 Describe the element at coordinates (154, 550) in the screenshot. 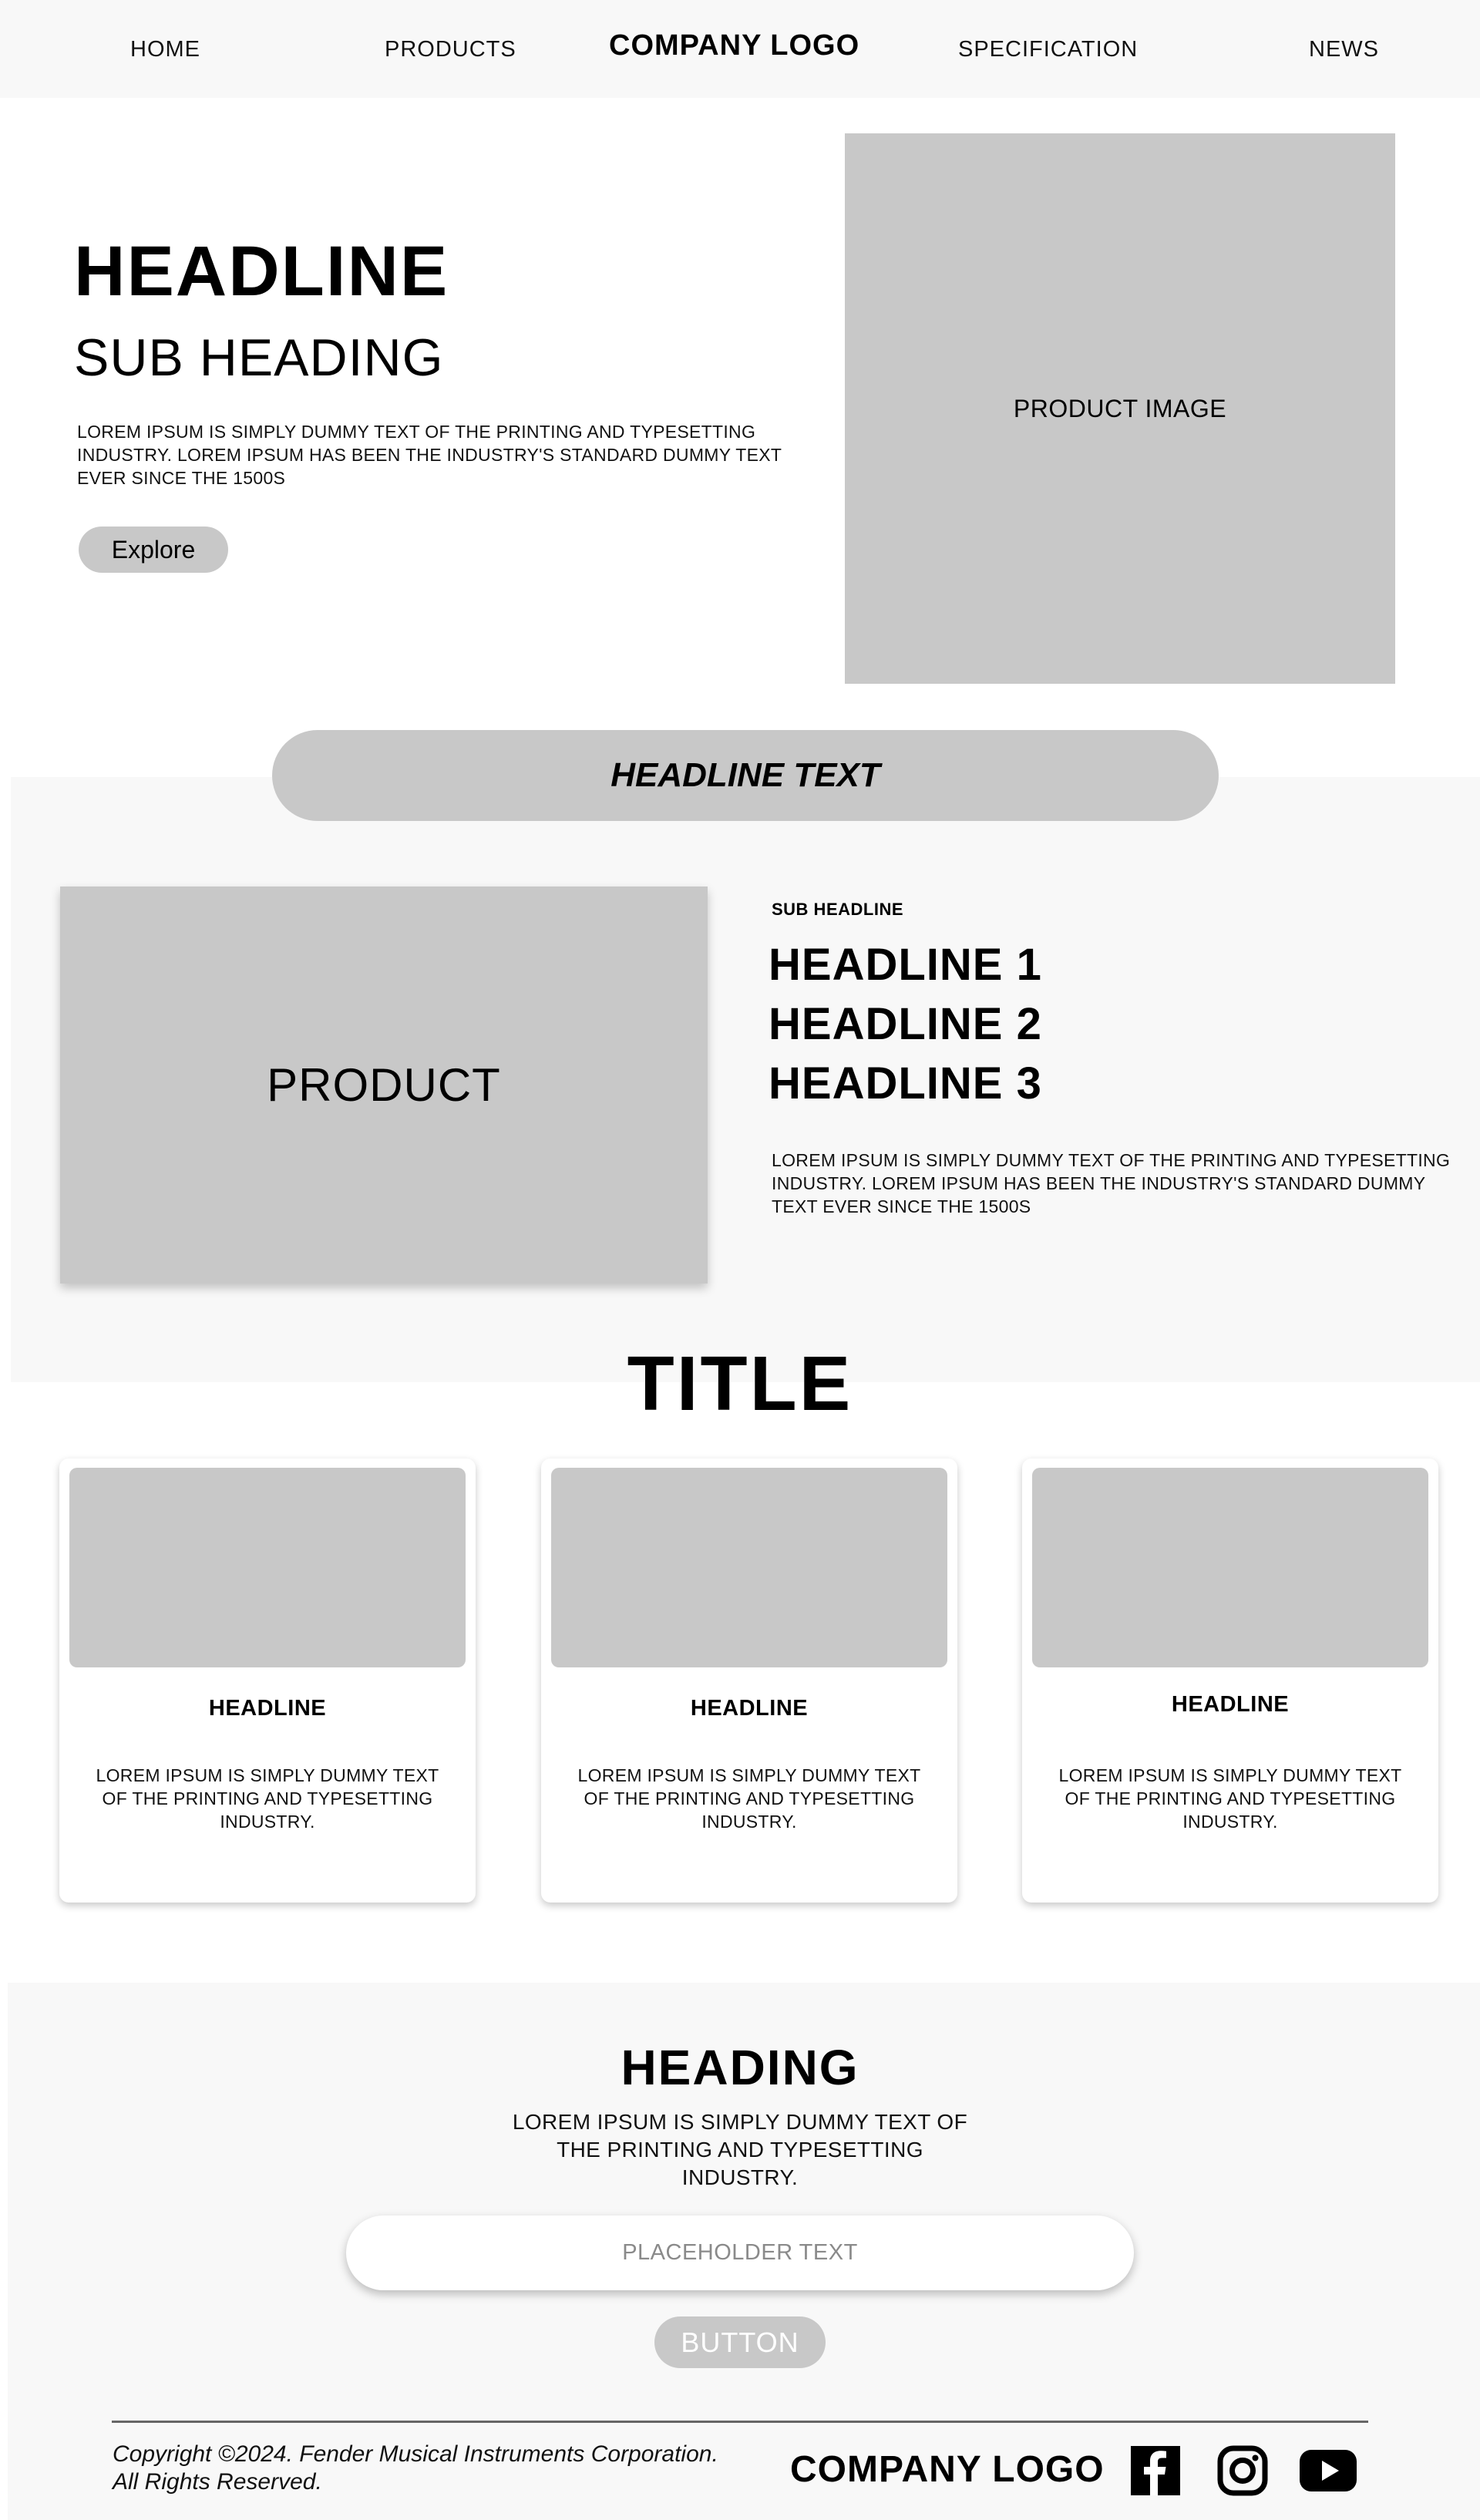

I see `explore-button: Explore` at that location.